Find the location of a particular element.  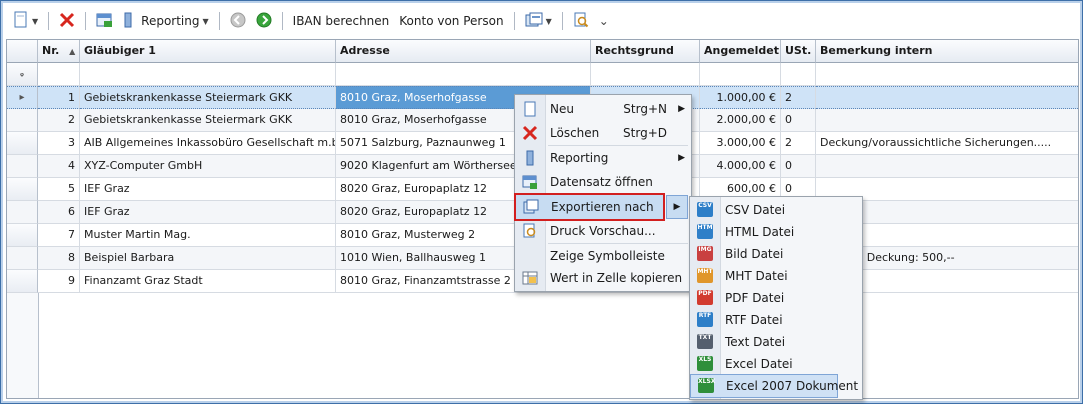

menu-item-datensatz-oeffnen: Datensatz öffnen is located at coordinates (603, 182).